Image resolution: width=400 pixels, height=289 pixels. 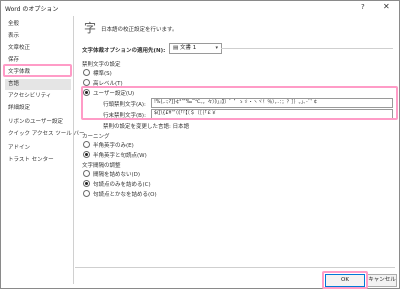 What do you see at coordinates (307, 48) in the screenshot?
I see `divider` at bounding box center [307, 48].